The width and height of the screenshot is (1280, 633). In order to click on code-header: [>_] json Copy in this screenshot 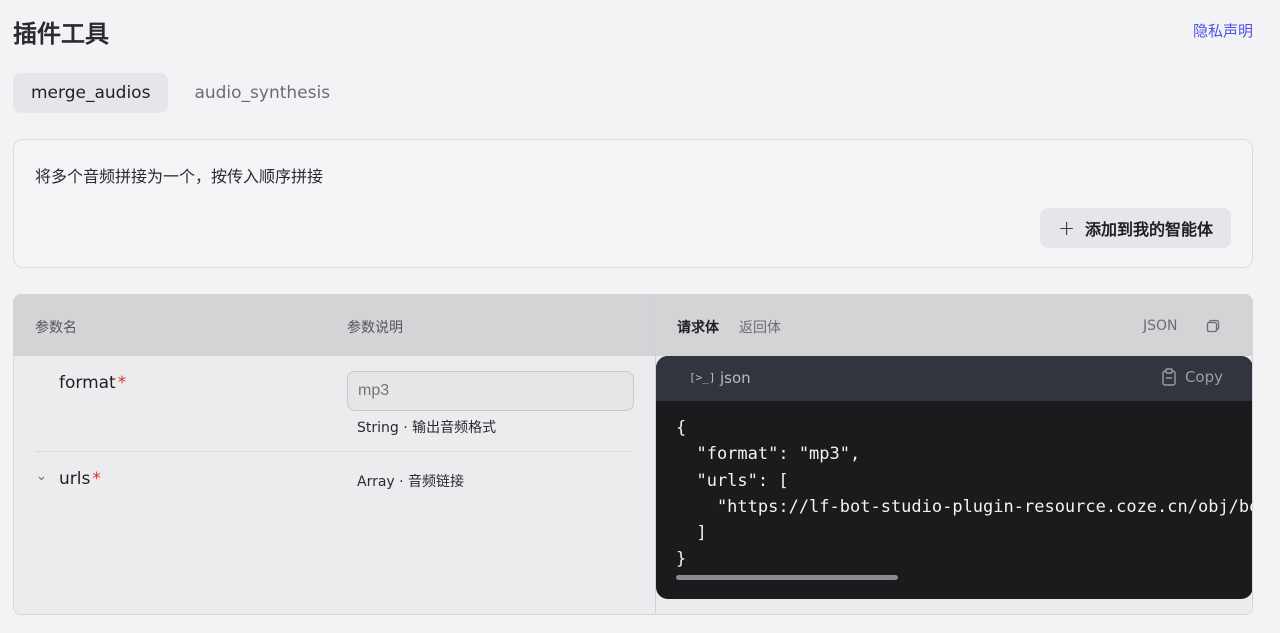, I will do `click(954, 378)`.